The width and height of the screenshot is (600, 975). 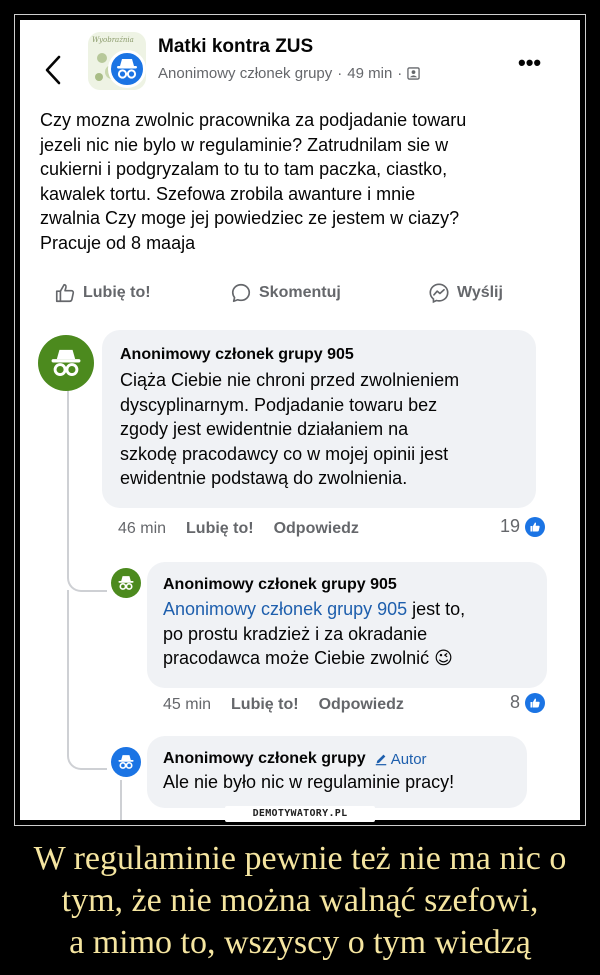 I want to click on reply-line: Anonimowy członek grupy 905 jest to,, so click(x=314, y=609).